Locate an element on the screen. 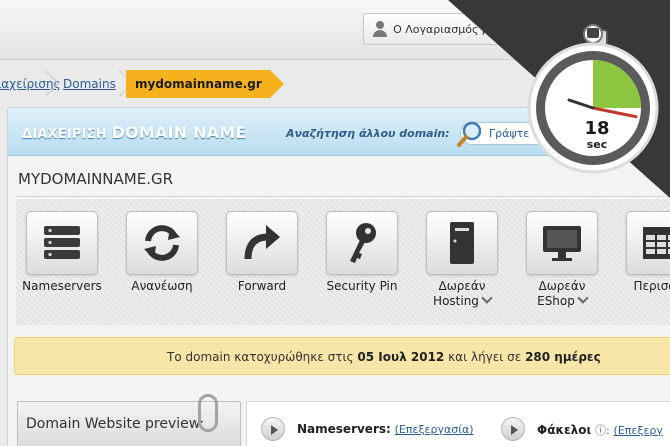 The width and height of the screenshot is (670, 446). my-account-label: Ο Λογαριασμός μου is located at coordinates (447, 29).